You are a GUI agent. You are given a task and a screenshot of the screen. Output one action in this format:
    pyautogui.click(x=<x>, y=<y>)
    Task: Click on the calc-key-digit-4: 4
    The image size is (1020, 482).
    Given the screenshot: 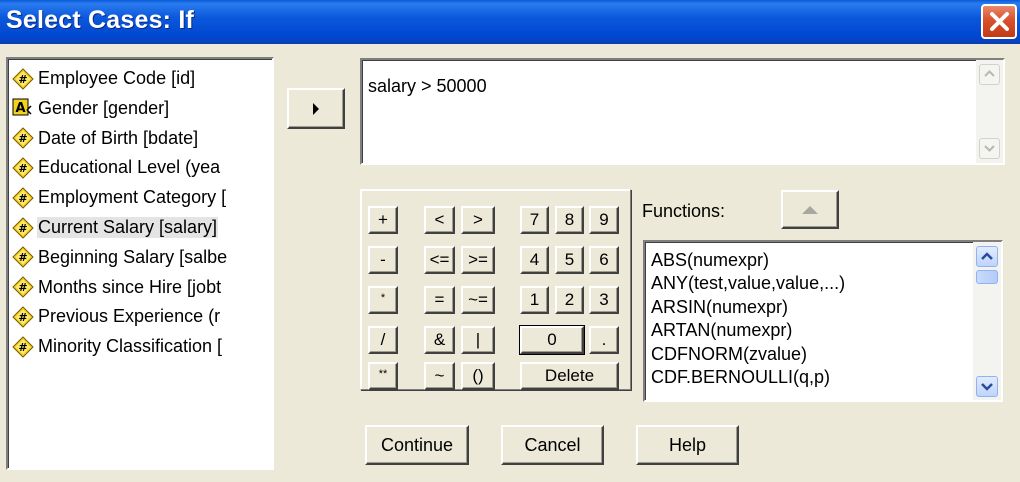 What is the action you would take?
    pyautogui.click(x=534, y=260)
    